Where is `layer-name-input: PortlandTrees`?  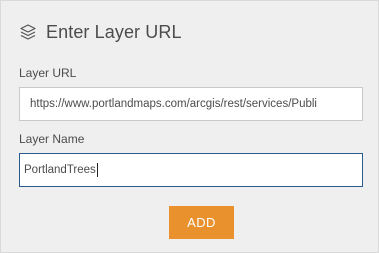
layer-name-input: PortlandTrees is located at coordinates (191, 170).